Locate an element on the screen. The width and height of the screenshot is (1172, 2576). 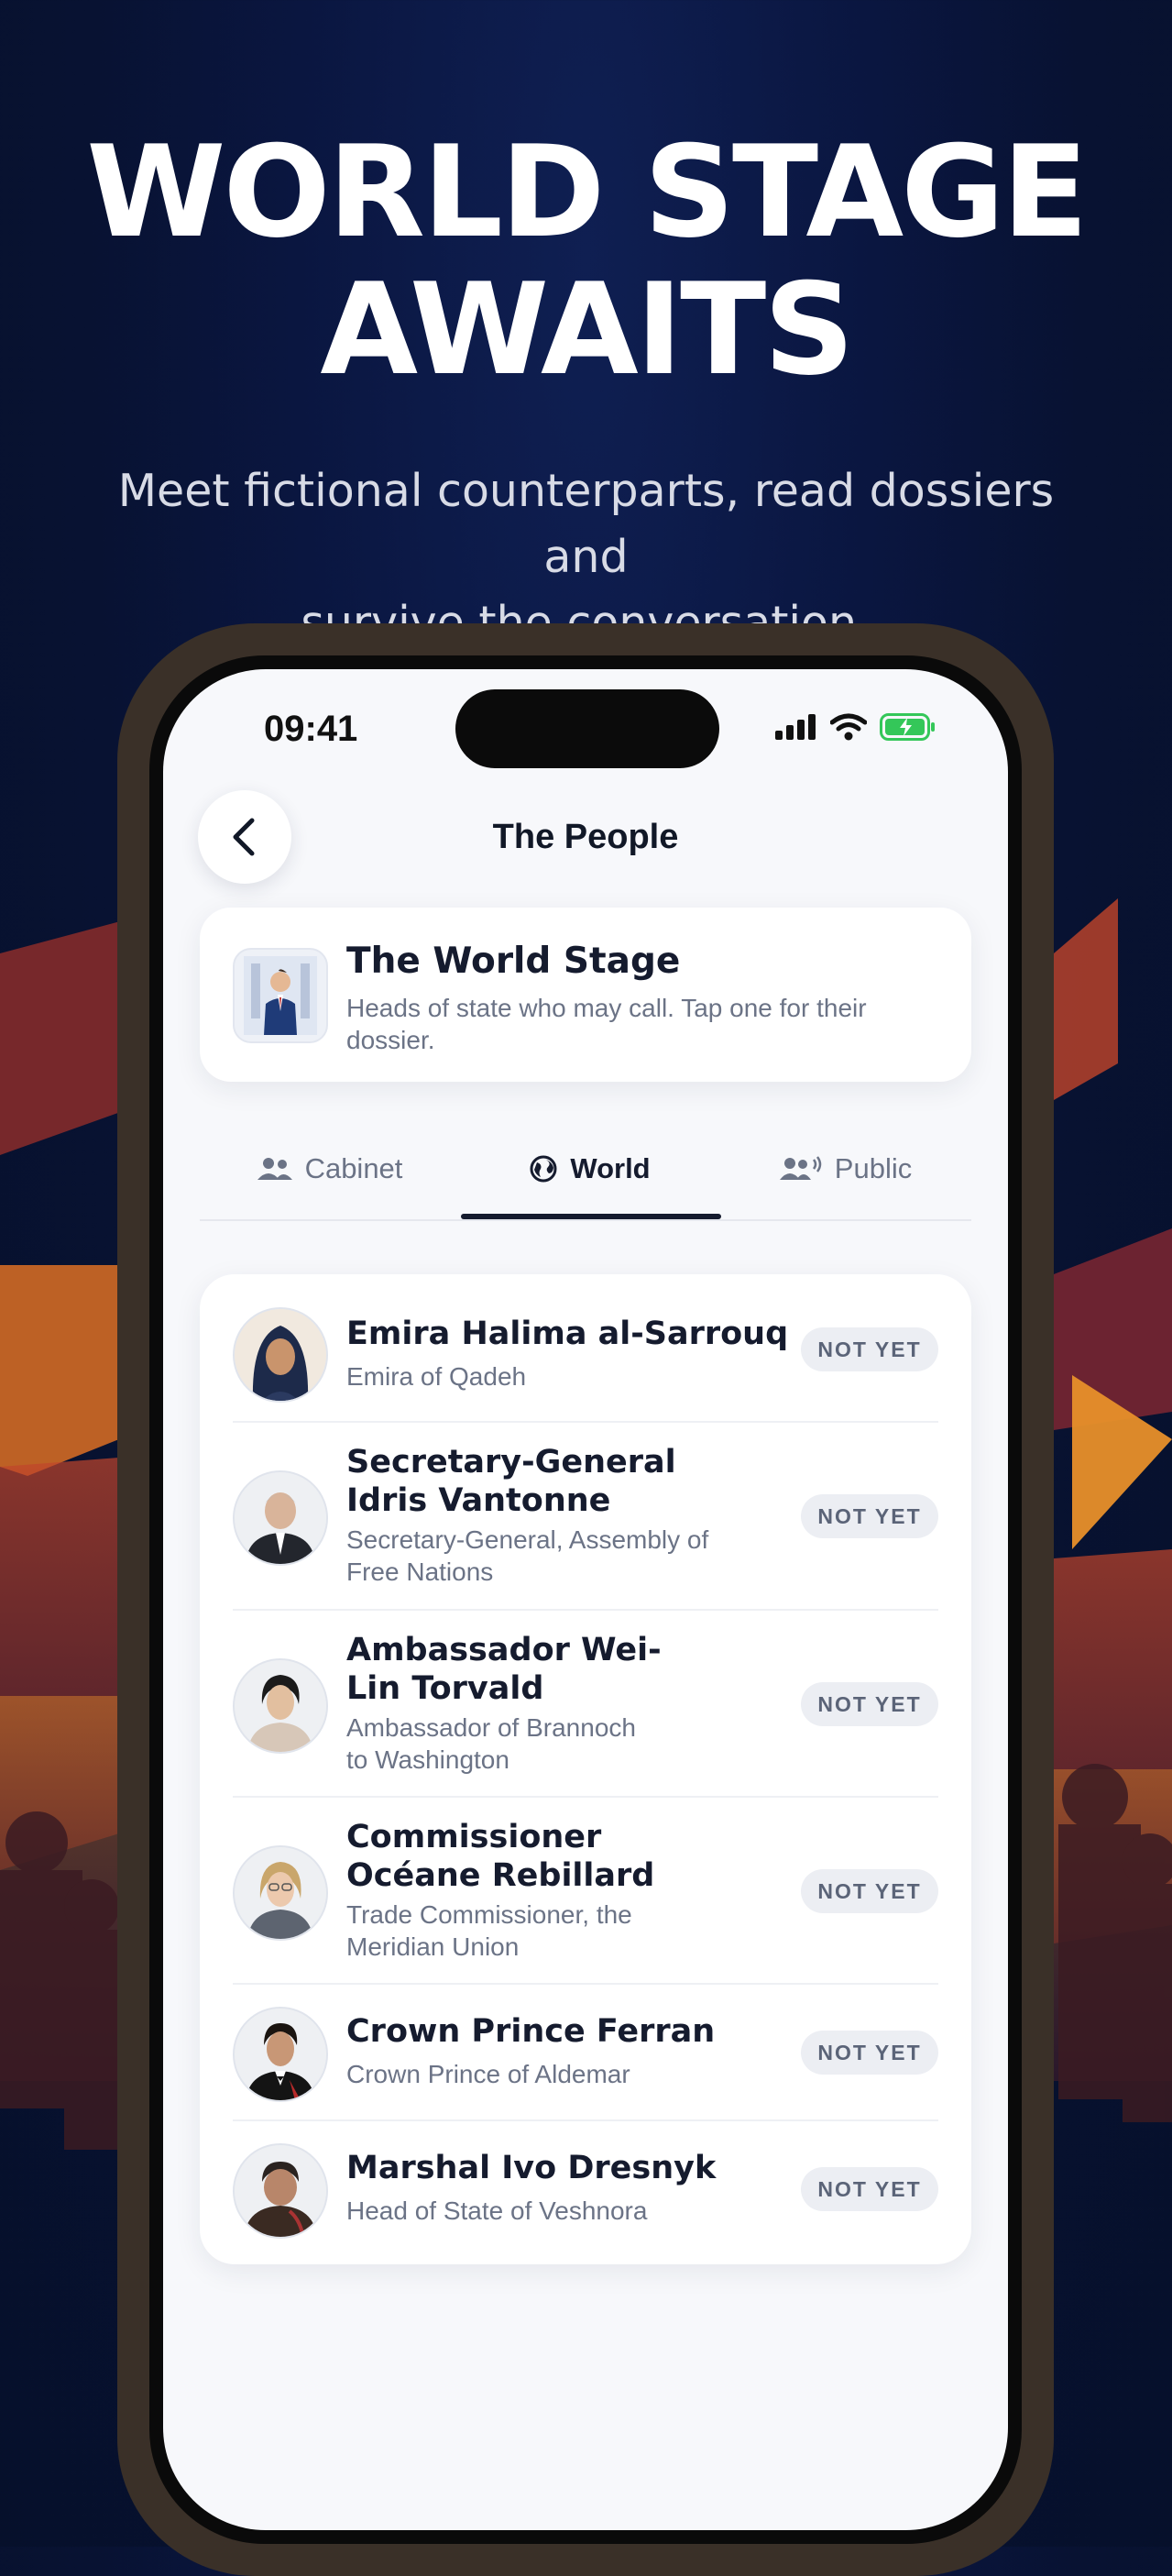
portrait-secretary-general-icon is located at coordinates (280, 1518).